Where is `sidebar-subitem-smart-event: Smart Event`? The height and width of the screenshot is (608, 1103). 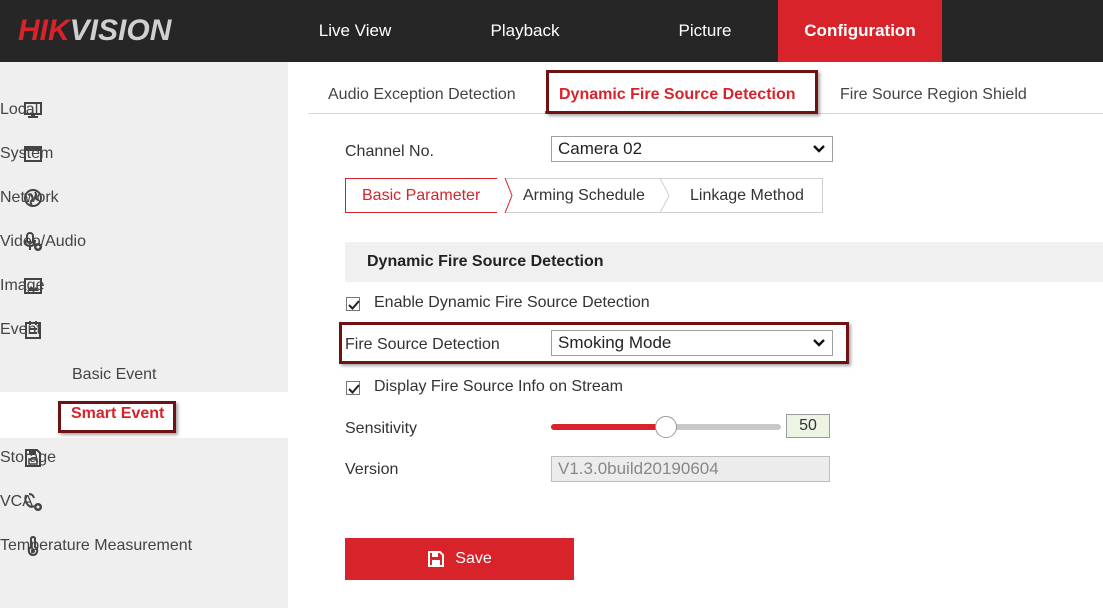
sidebar-subitem-smart-event: Smart Event is located at coordinates (117, 414).